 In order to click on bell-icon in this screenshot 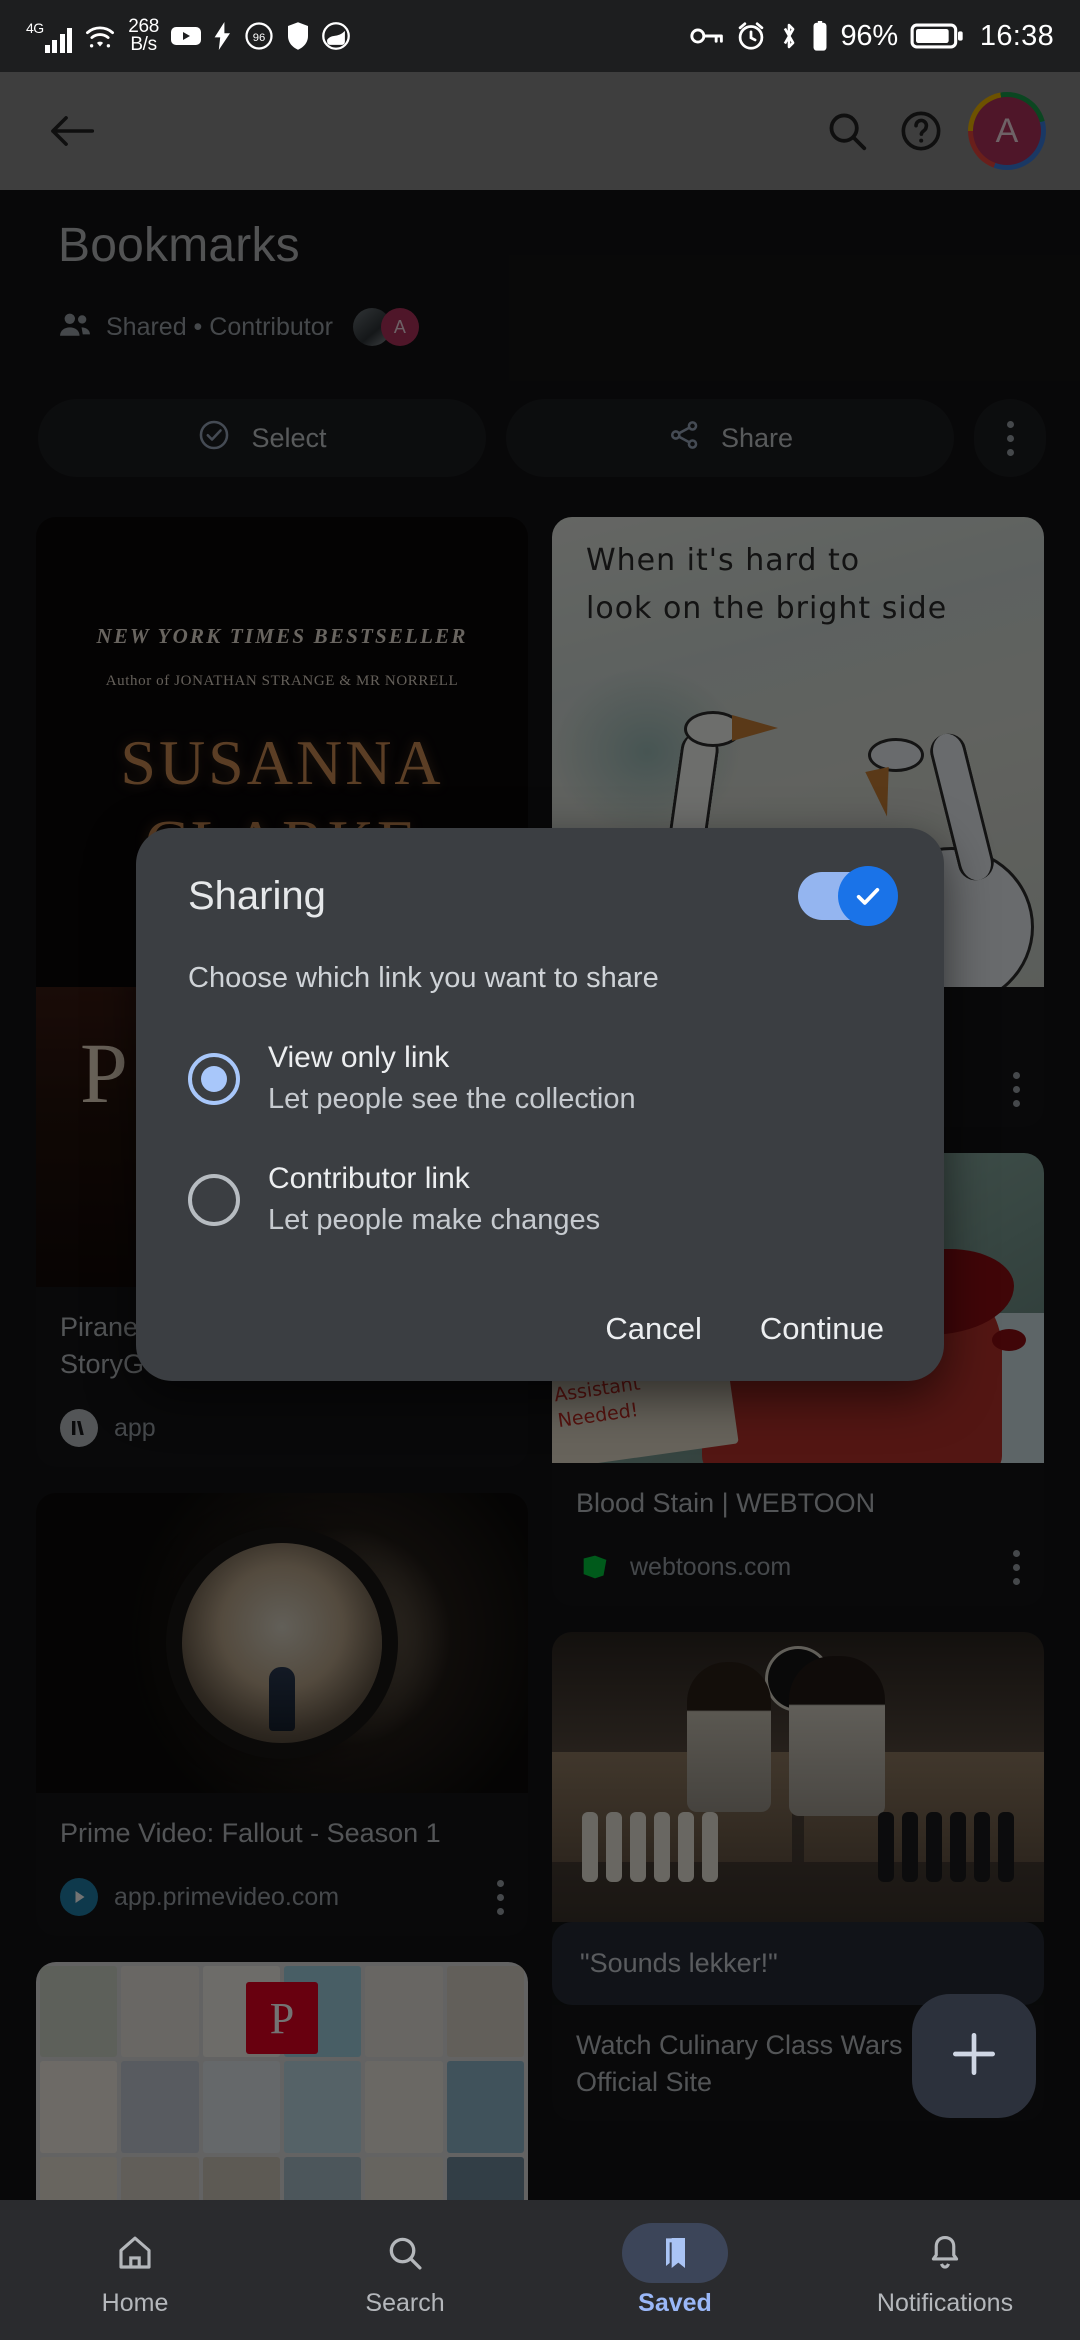, I will do `click(945, 2253)`.